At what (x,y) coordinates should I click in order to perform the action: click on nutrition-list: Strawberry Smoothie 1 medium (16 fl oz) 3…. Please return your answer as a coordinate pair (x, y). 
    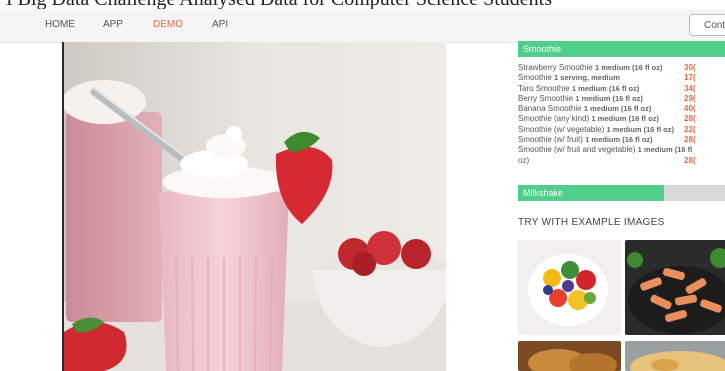
    Looking at the image, I should click on (621, 114).